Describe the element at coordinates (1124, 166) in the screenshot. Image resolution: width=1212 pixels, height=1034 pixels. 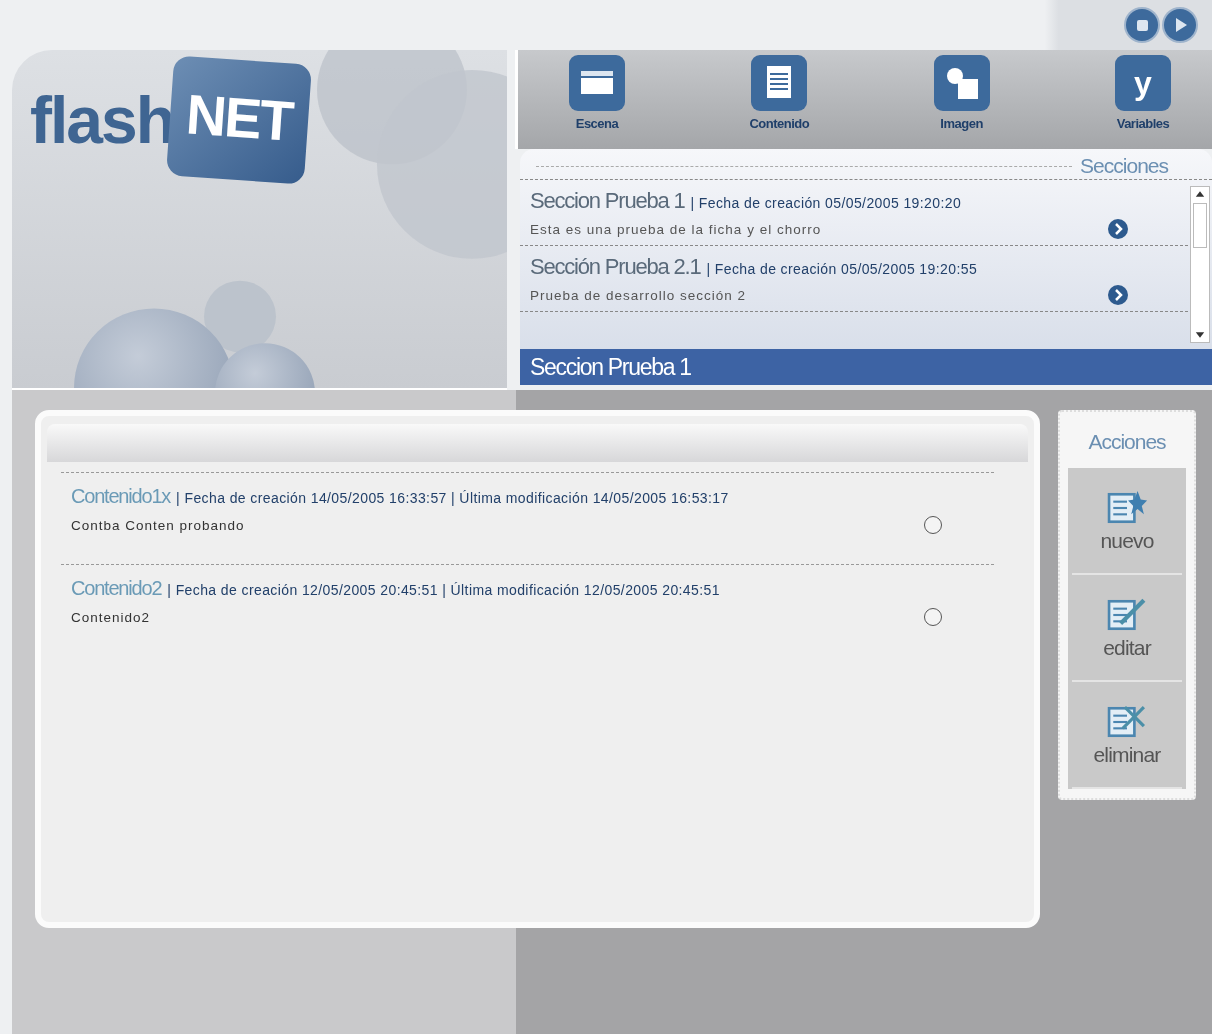
I see `panel-title: Secciones` at that location.